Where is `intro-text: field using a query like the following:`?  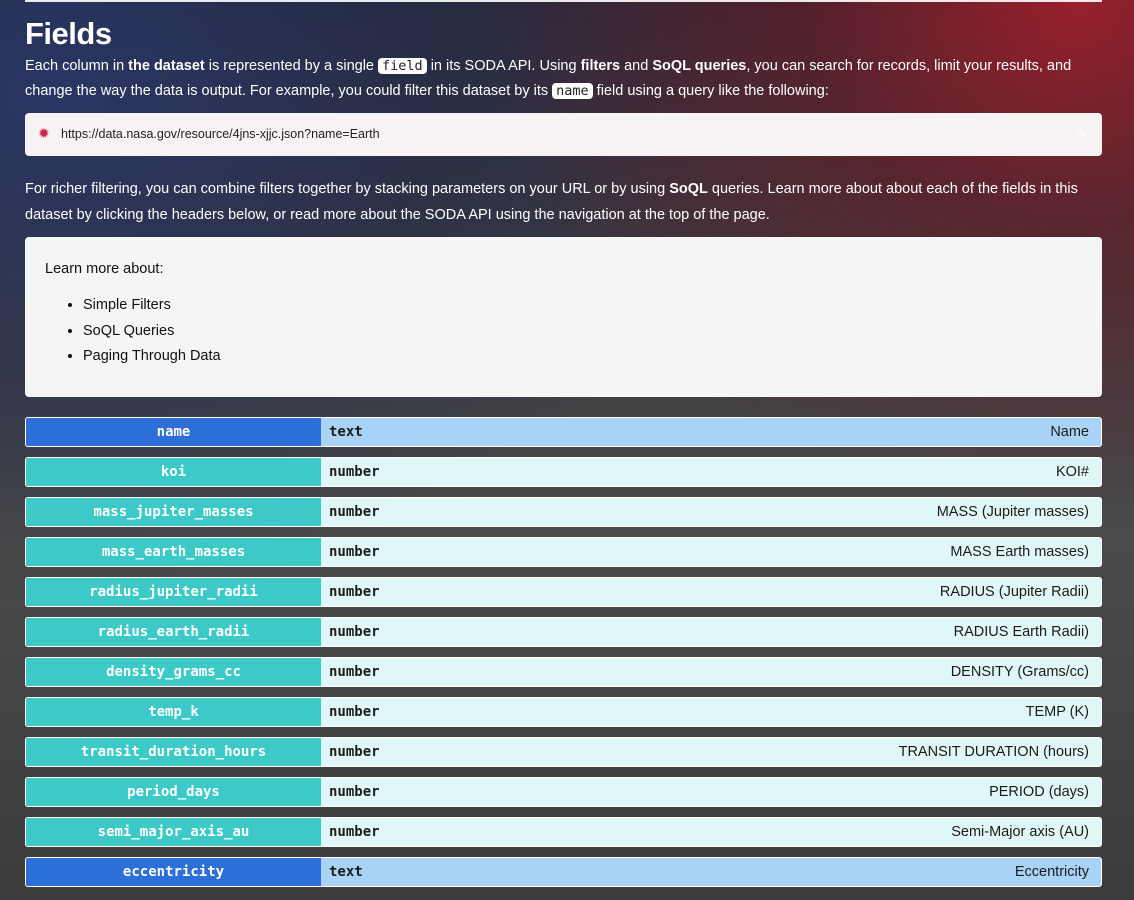
intro-text: field using a query like the following: is located at coordinates (710, 91).